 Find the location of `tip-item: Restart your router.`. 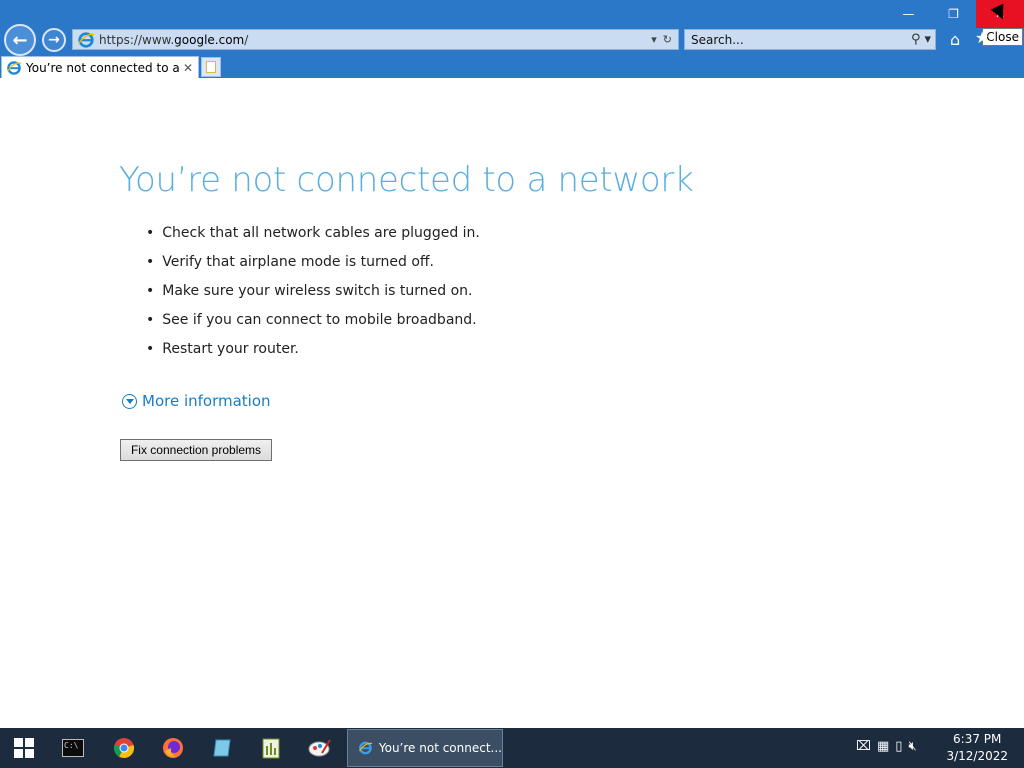

tip-item: Restart your router. is located at coordinates (313, 353).